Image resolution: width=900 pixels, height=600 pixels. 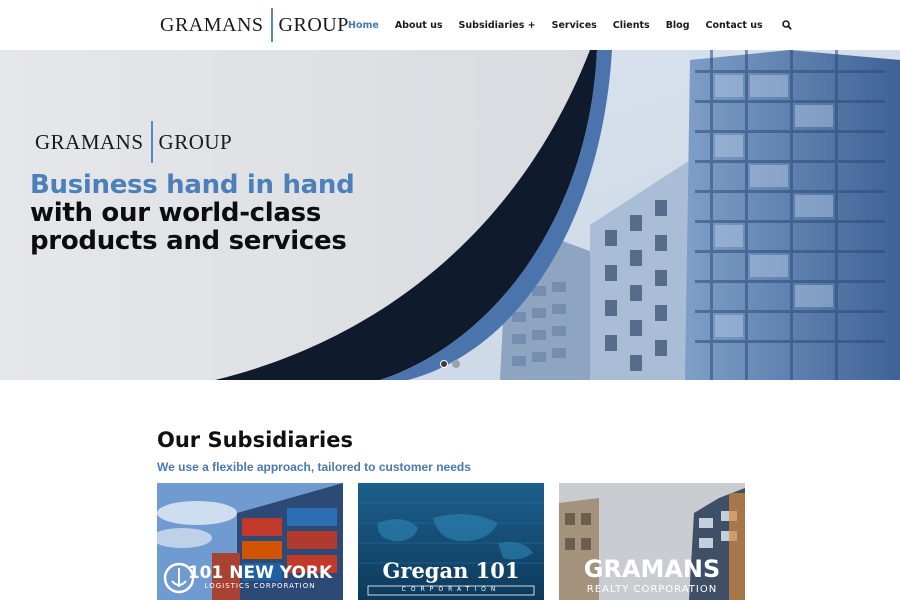 I want to click on subsidiary-card-gramans-realty: GRAMANS REALTY CORPORATION, so click(x=652, y=541).